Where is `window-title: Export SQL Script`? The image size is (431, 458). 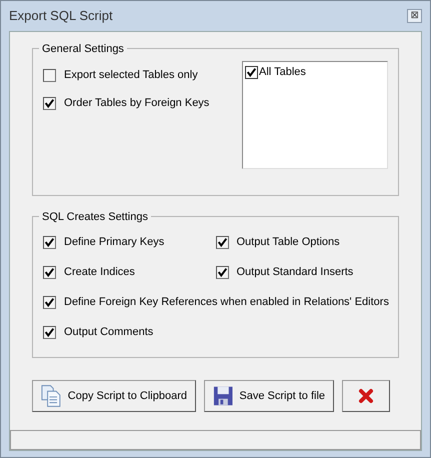 window-title: Export SQL Script is located at coordinates (61, 16).